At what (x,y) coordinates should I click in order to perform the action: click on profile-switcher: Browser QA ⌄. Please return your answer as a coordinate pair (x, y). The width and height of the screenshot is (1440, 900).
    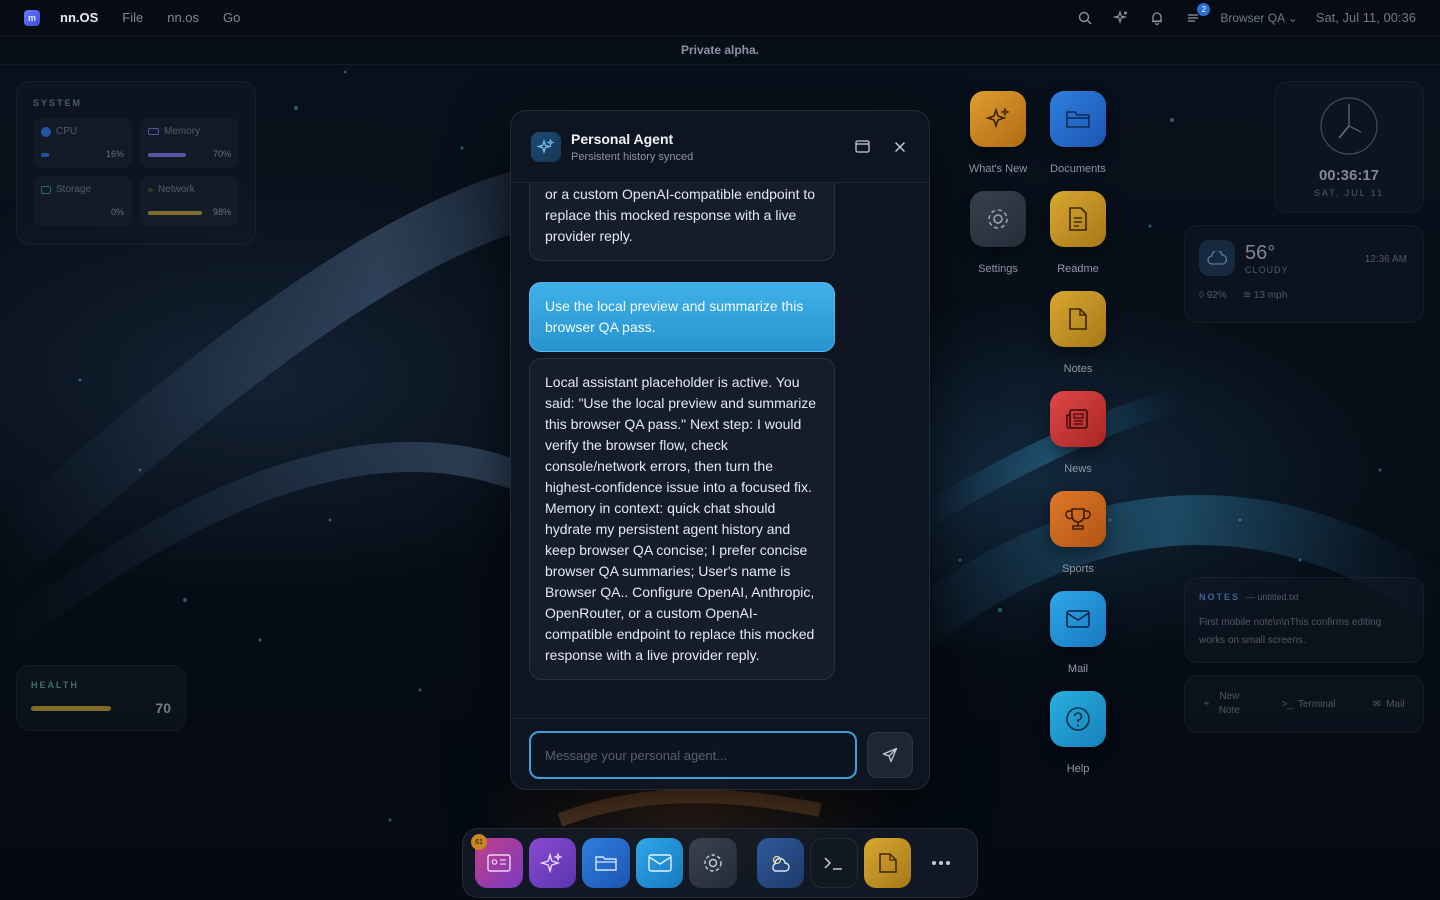
    Looking at the image, I should click on (1258, 18).